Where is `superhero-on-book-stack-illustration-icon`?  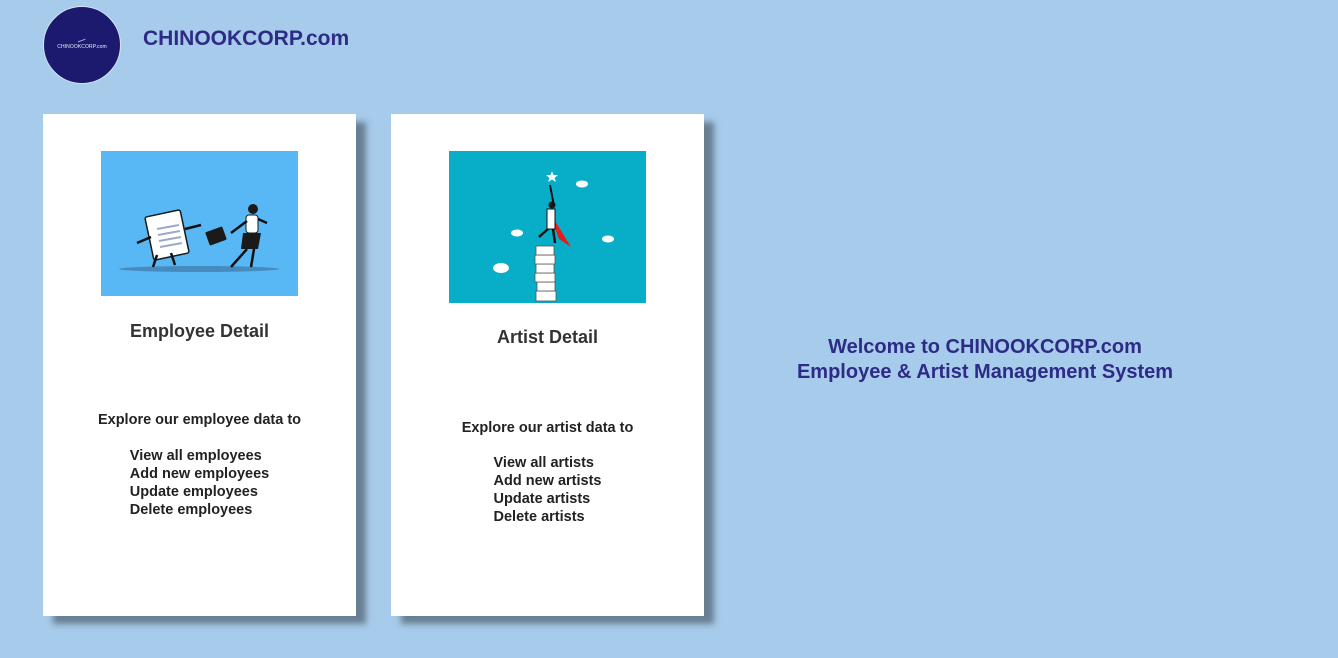 superhero-on-book-stack-illustration-icon is located at coordinates (553, 236).